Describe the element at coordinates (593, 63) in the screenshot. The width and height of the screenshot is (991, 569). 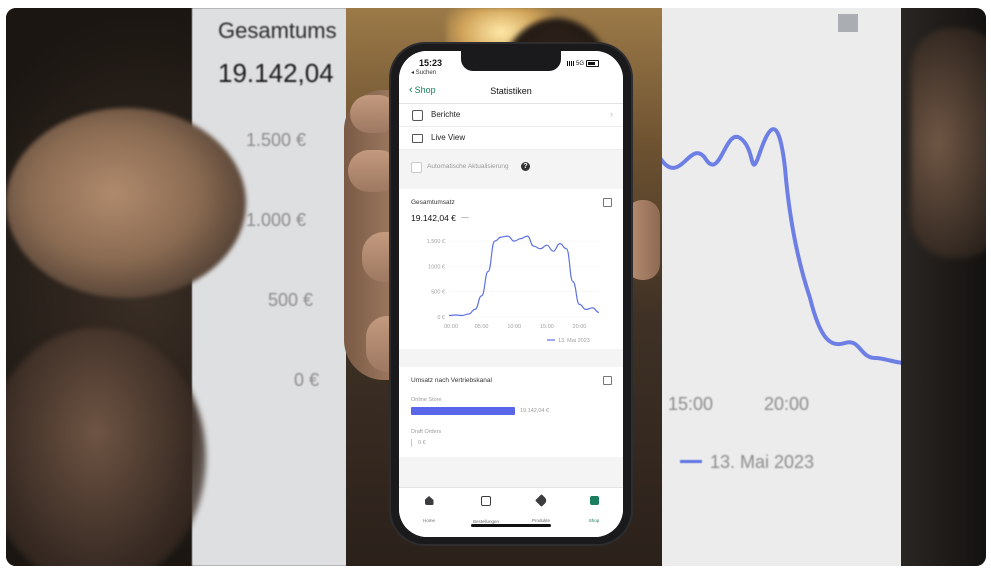
I see `battery-icon` at that location.